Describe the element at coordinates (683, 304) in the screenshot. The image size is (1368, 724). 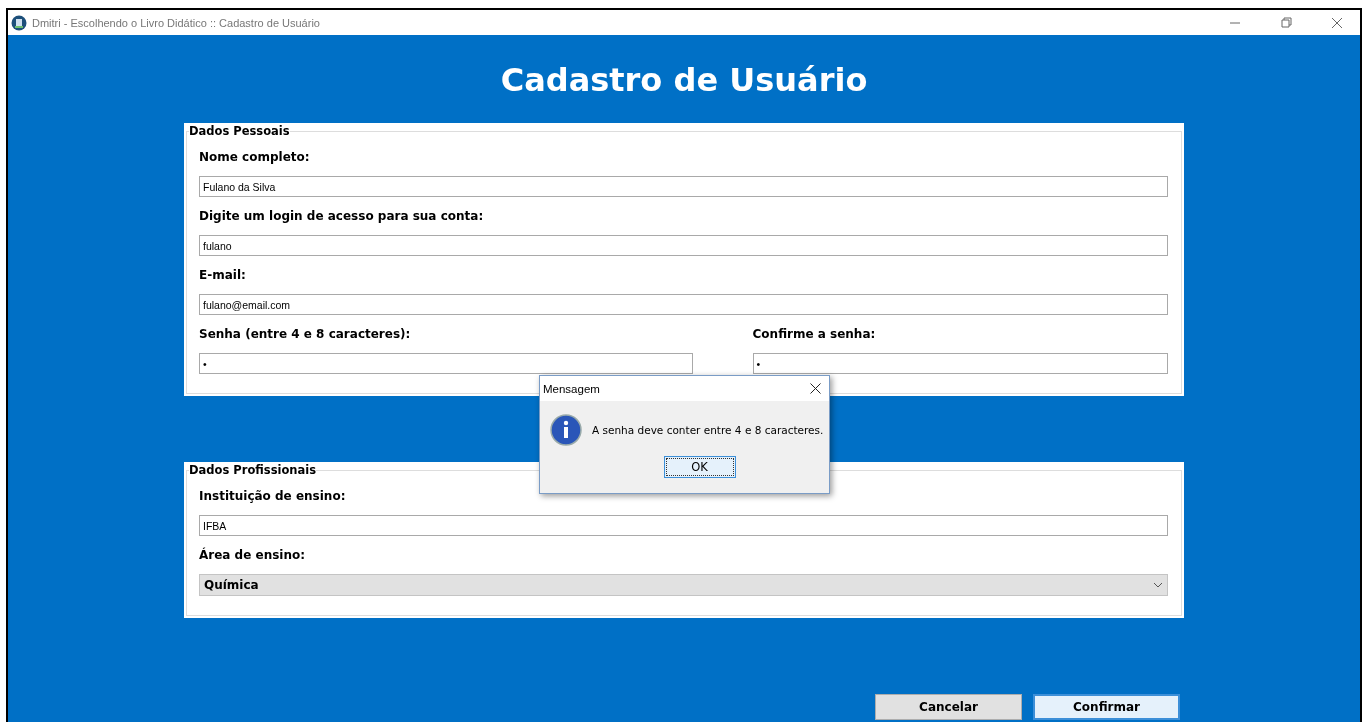
I see `input-field: fulano@email.com` at that location.